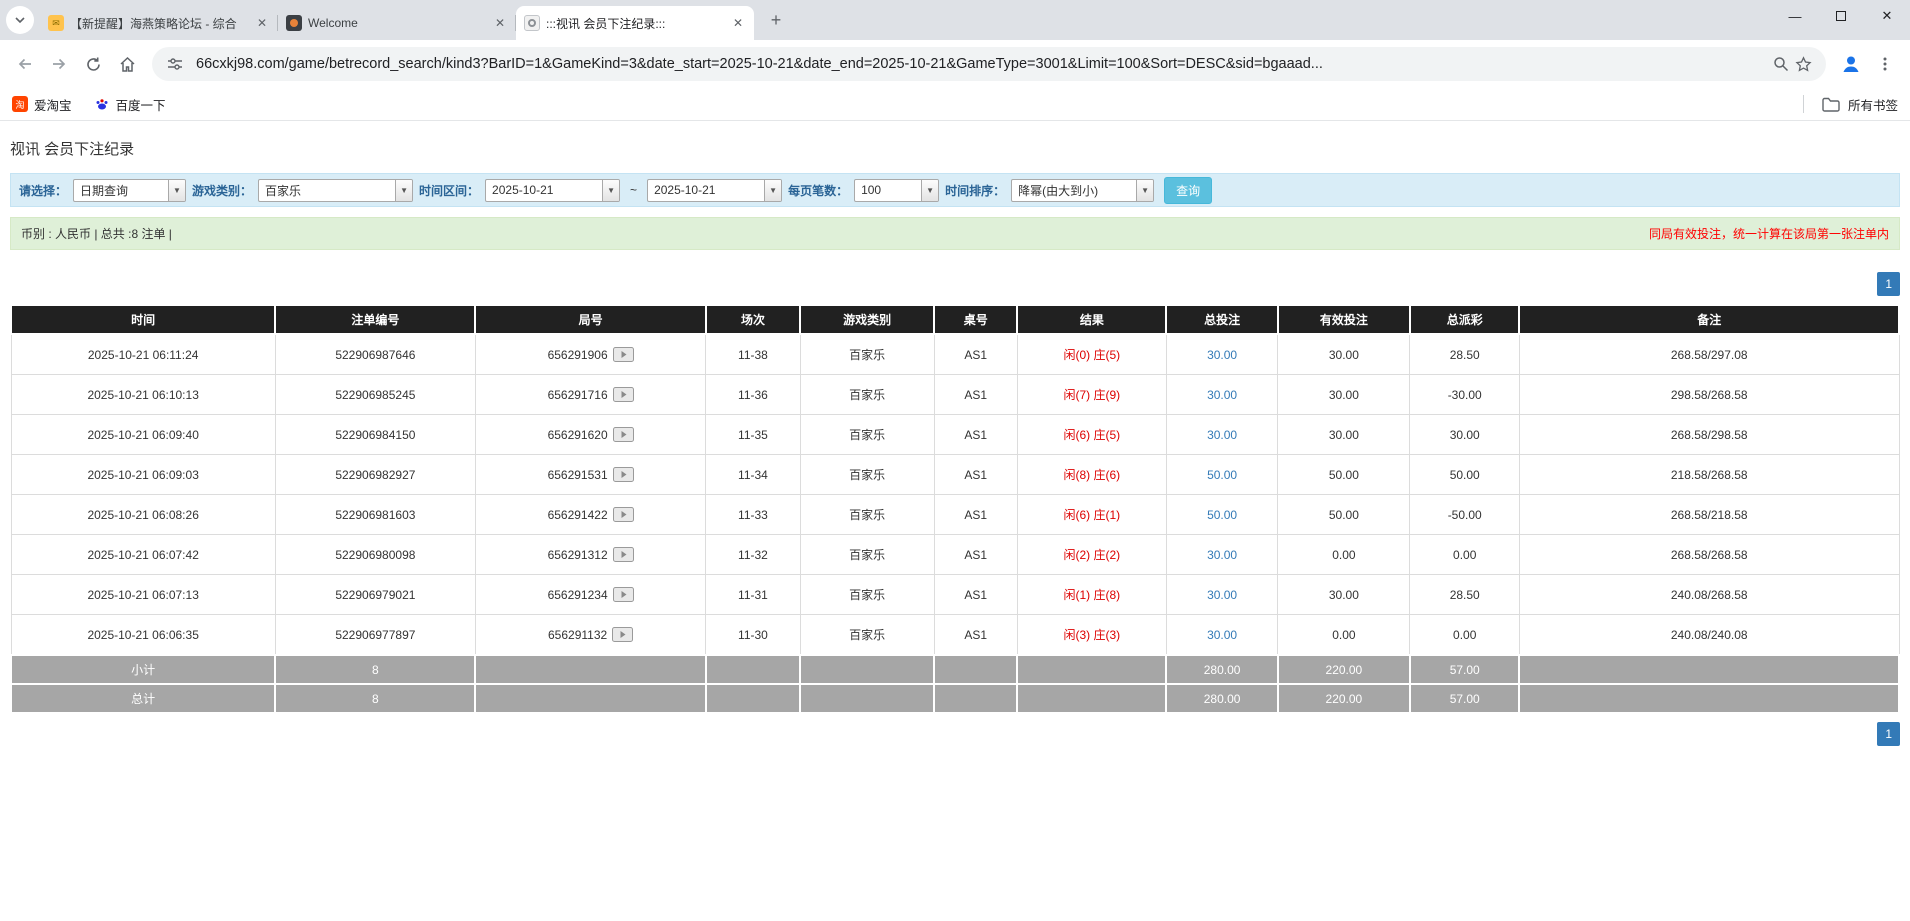  What do you see at coordinates (954, 698) in the screenshot?
I see `total-row: 总计 8 280.00 220.00 57.00` at bounding box center [954, 698].